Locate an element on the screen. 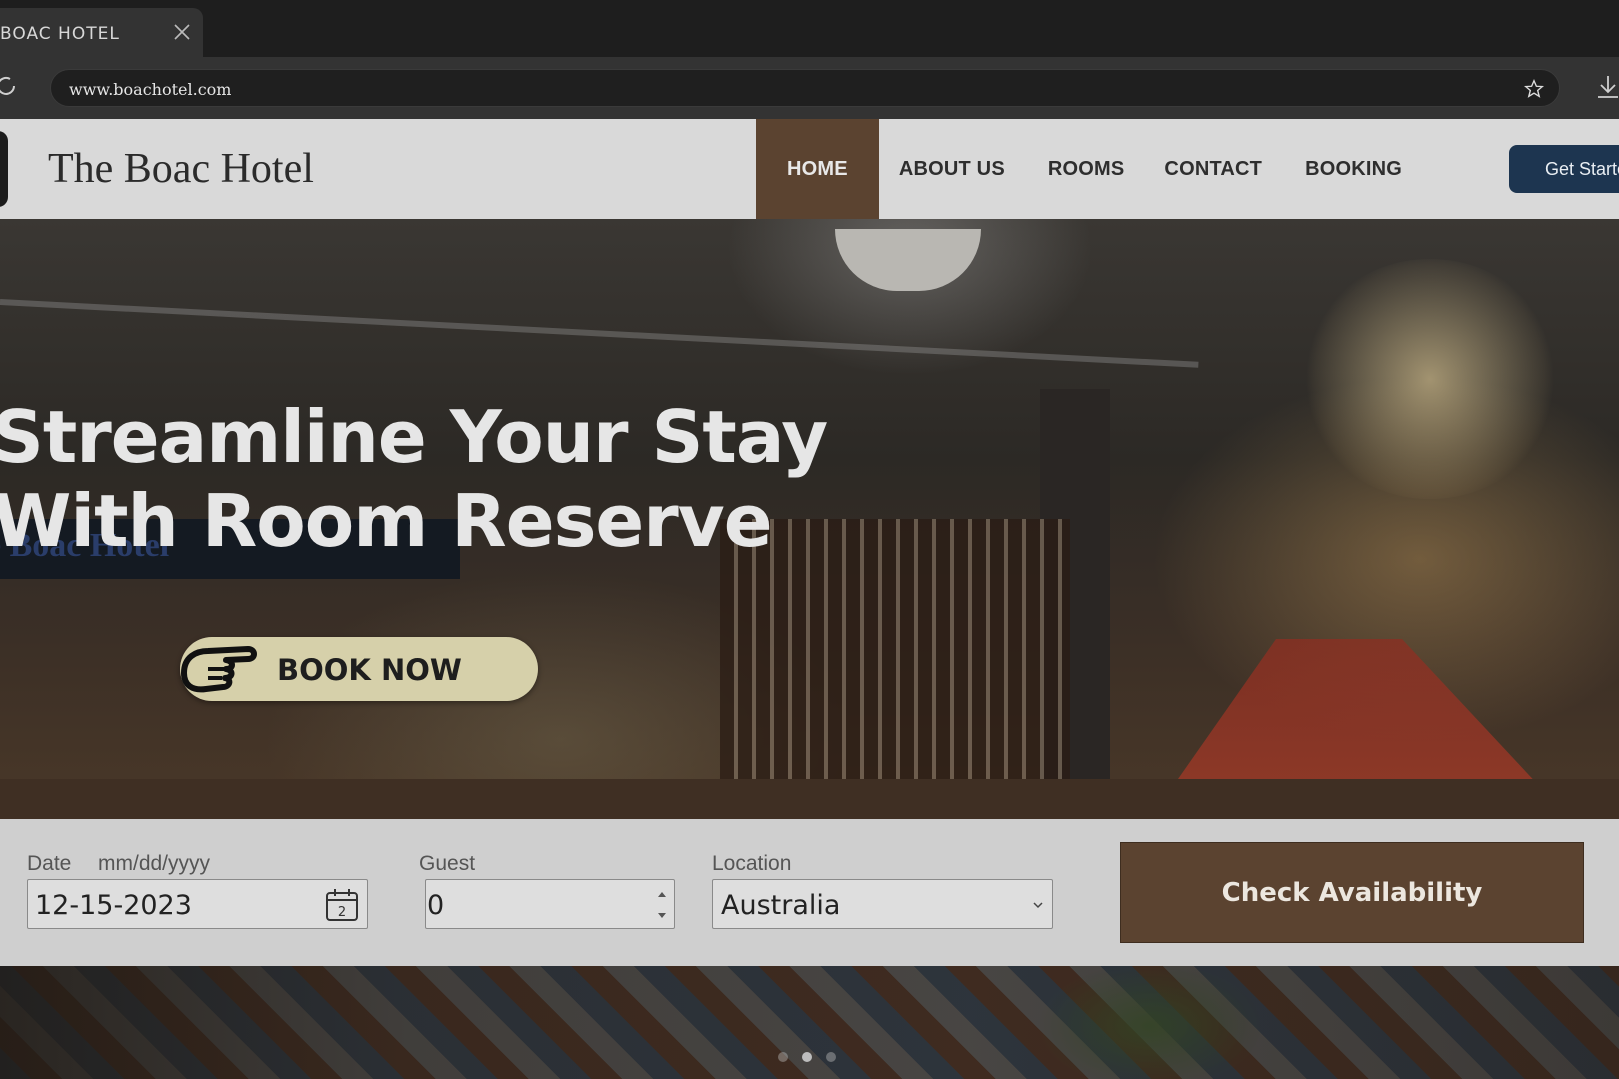  carousel-overlay is located at coordinates (809, 1022).